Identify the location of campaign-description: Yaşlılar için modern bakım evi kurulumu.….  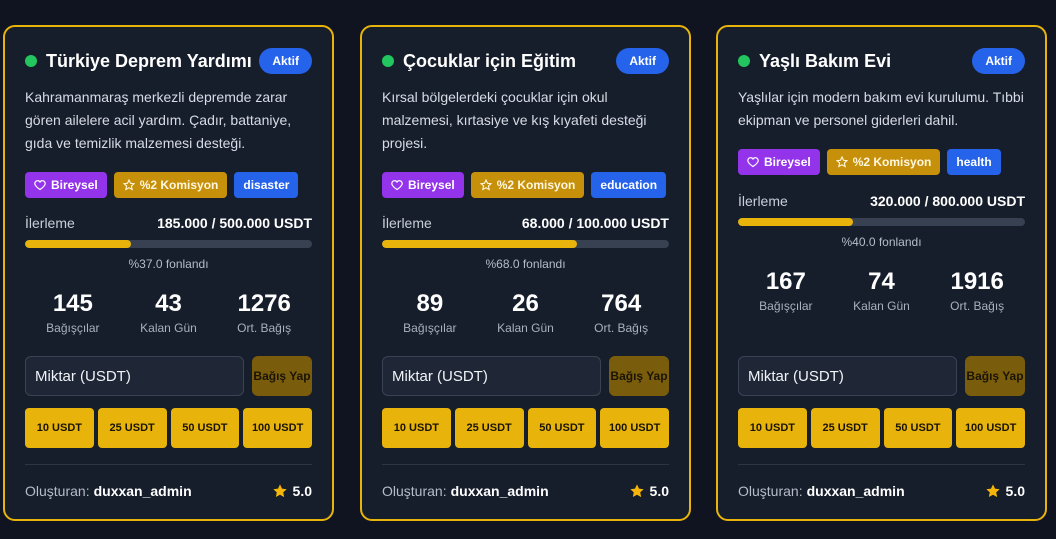
(881, 108).